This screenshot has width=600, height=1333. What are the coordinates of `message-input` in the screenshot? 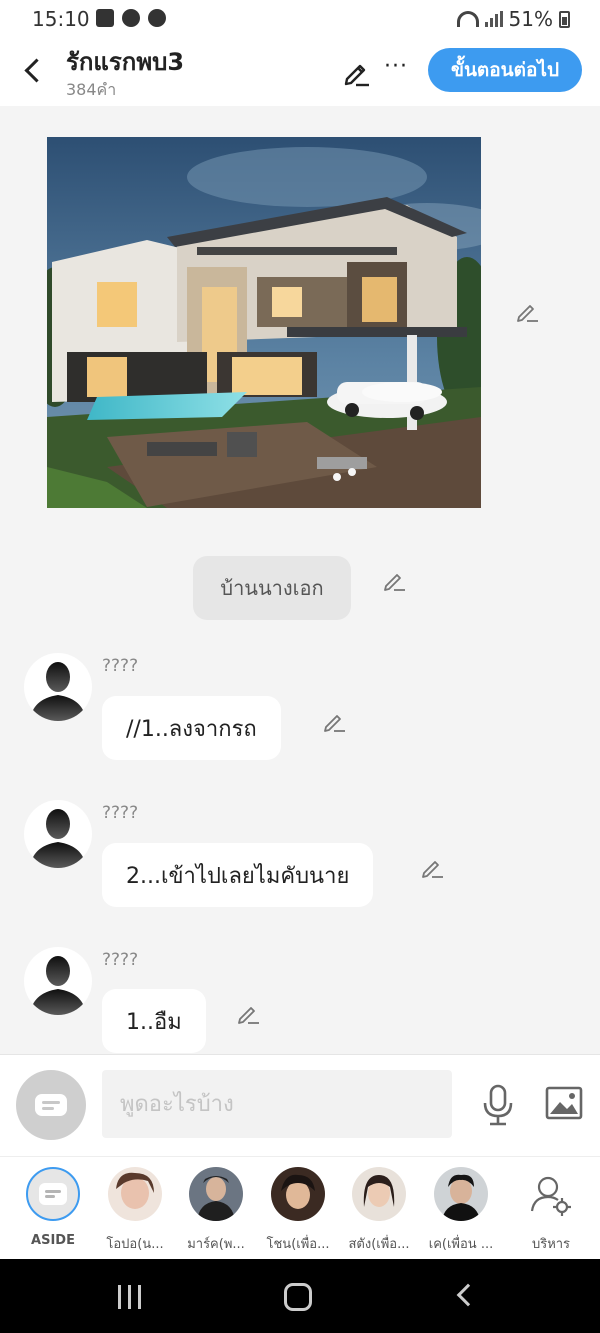 It's located at (277, 1104).